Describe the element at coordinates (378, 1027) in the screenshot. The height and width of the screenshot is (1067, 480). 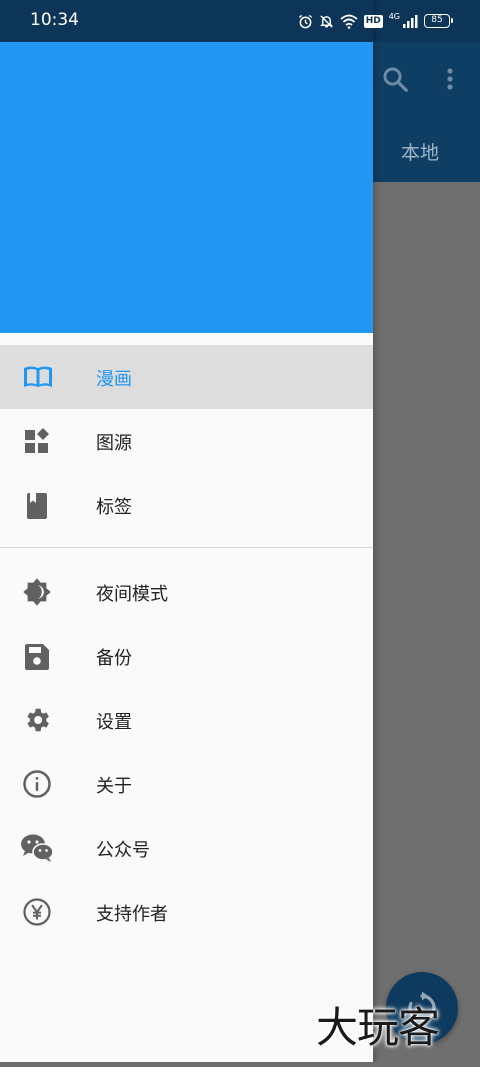
I see `watermark: 大玩客` at that location.